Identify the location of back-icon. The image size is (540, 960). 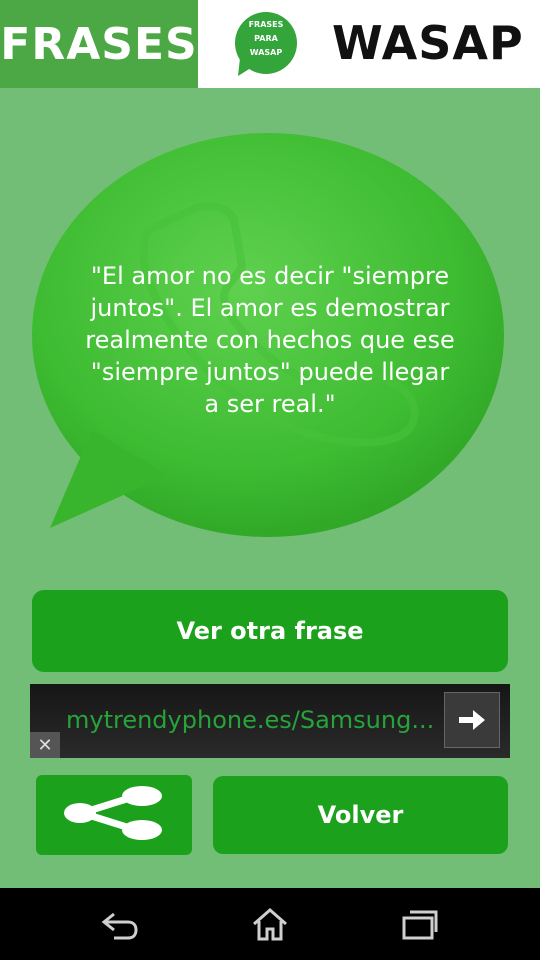
(120, 924).